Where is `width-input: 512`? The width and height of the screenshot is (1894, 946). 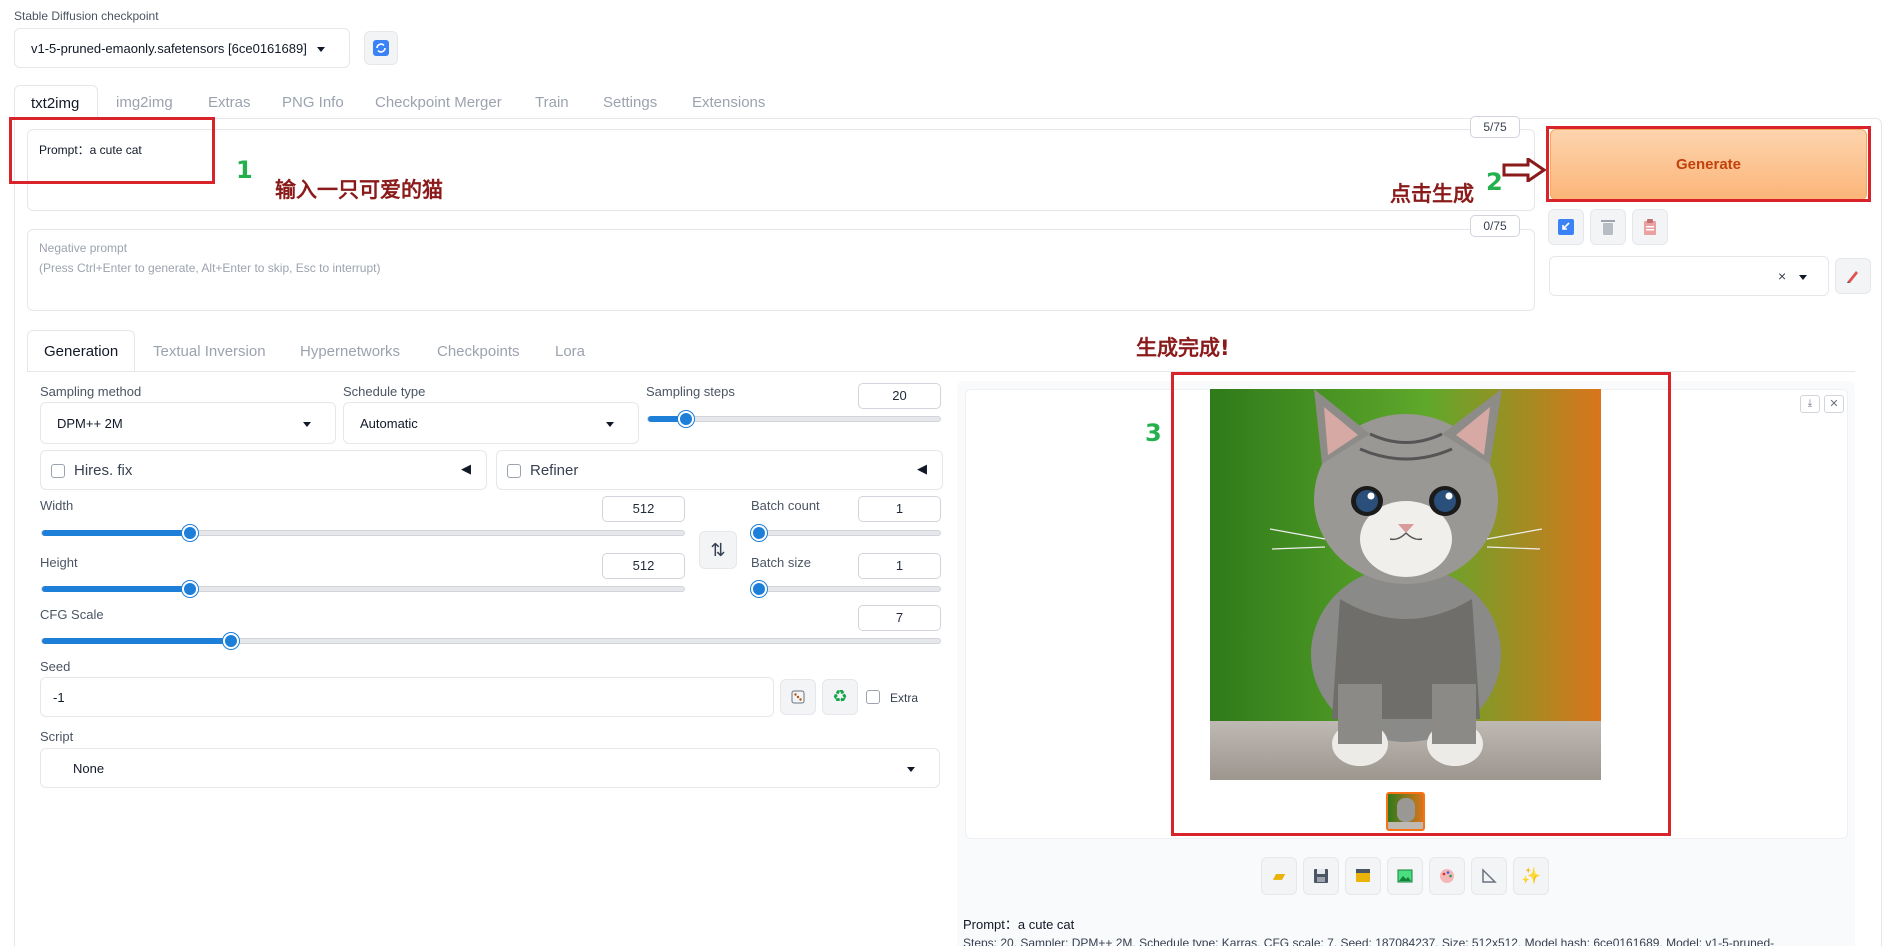 width-input: 512 is located at coordinates (643, 509).